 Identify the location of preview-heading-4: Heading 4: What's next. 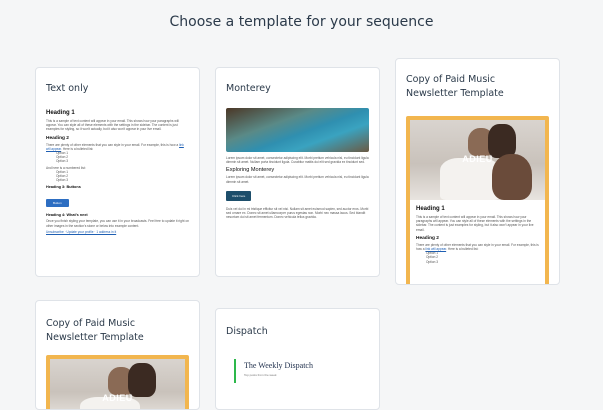
(67, 215).